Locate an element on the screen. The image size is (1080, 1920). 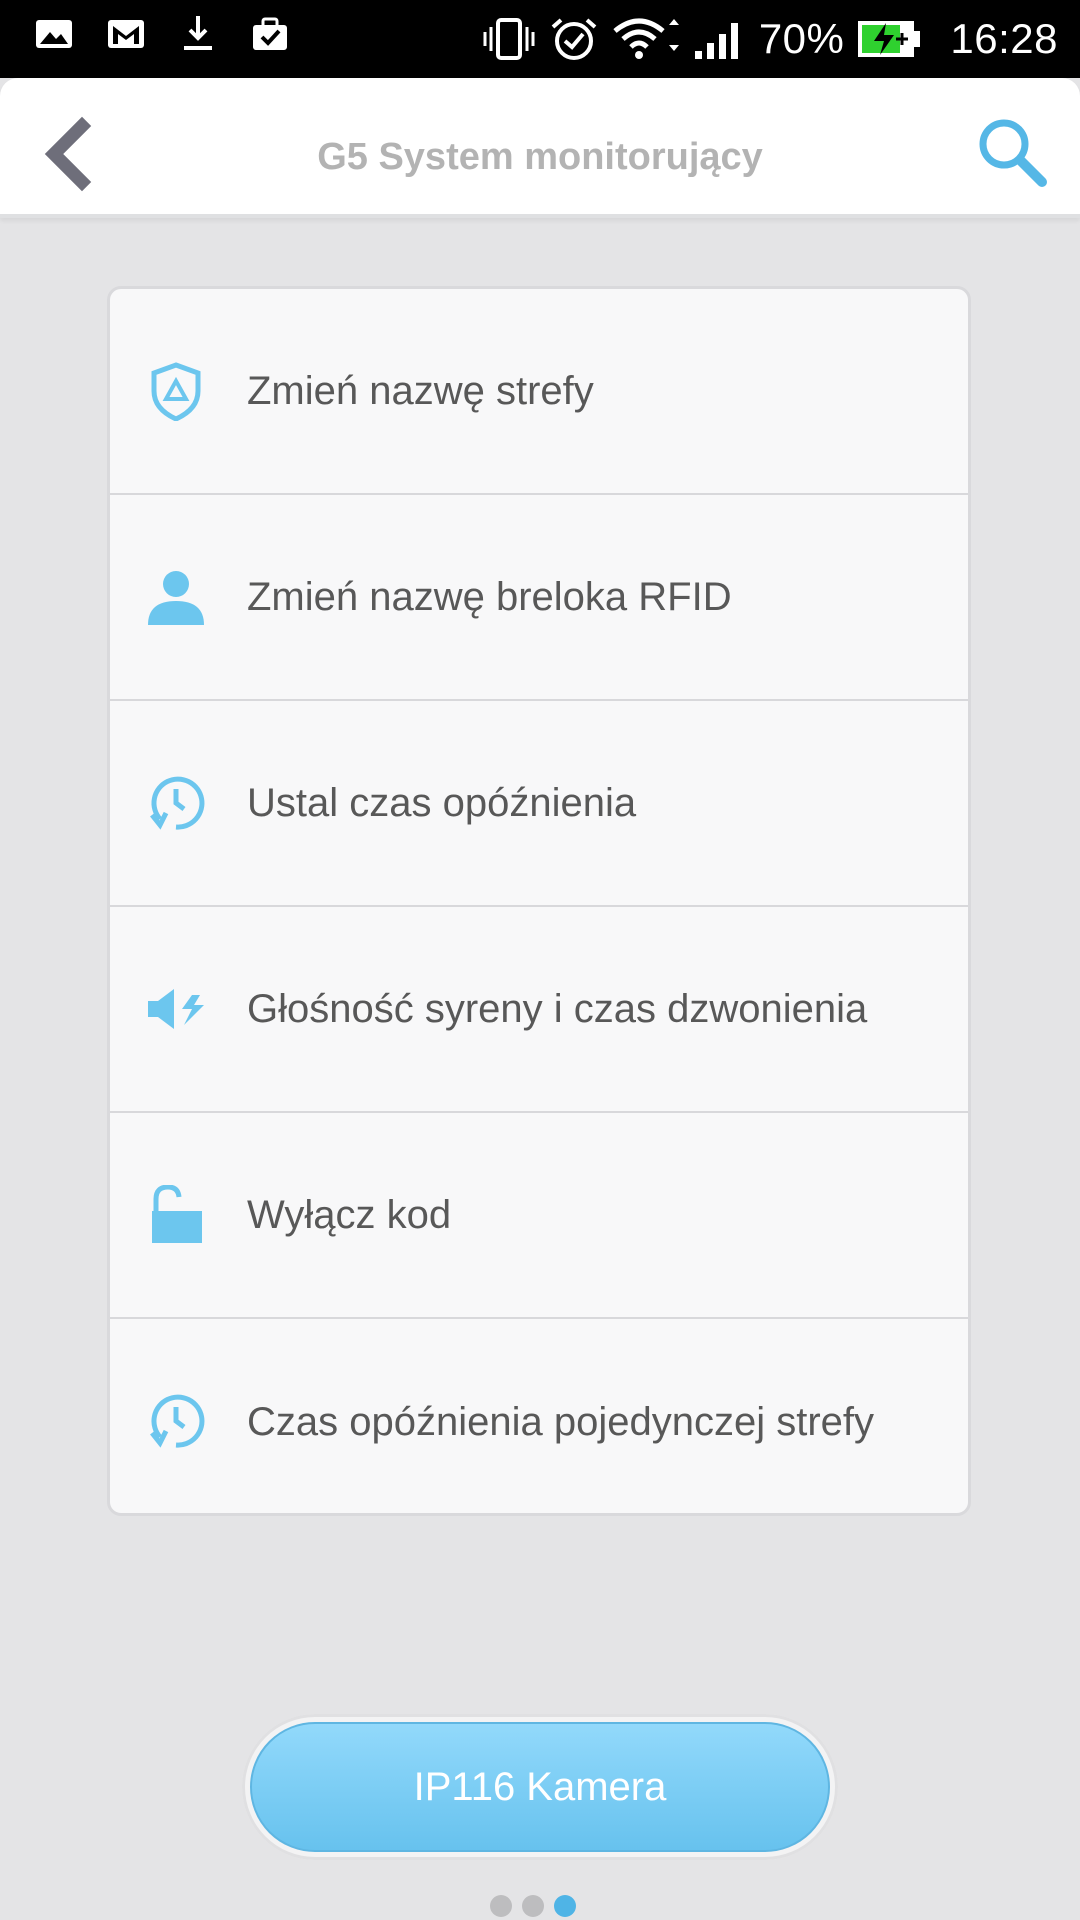
menu-item-label: Ustal czas opóźnienia is located at coordinates (442, 802).